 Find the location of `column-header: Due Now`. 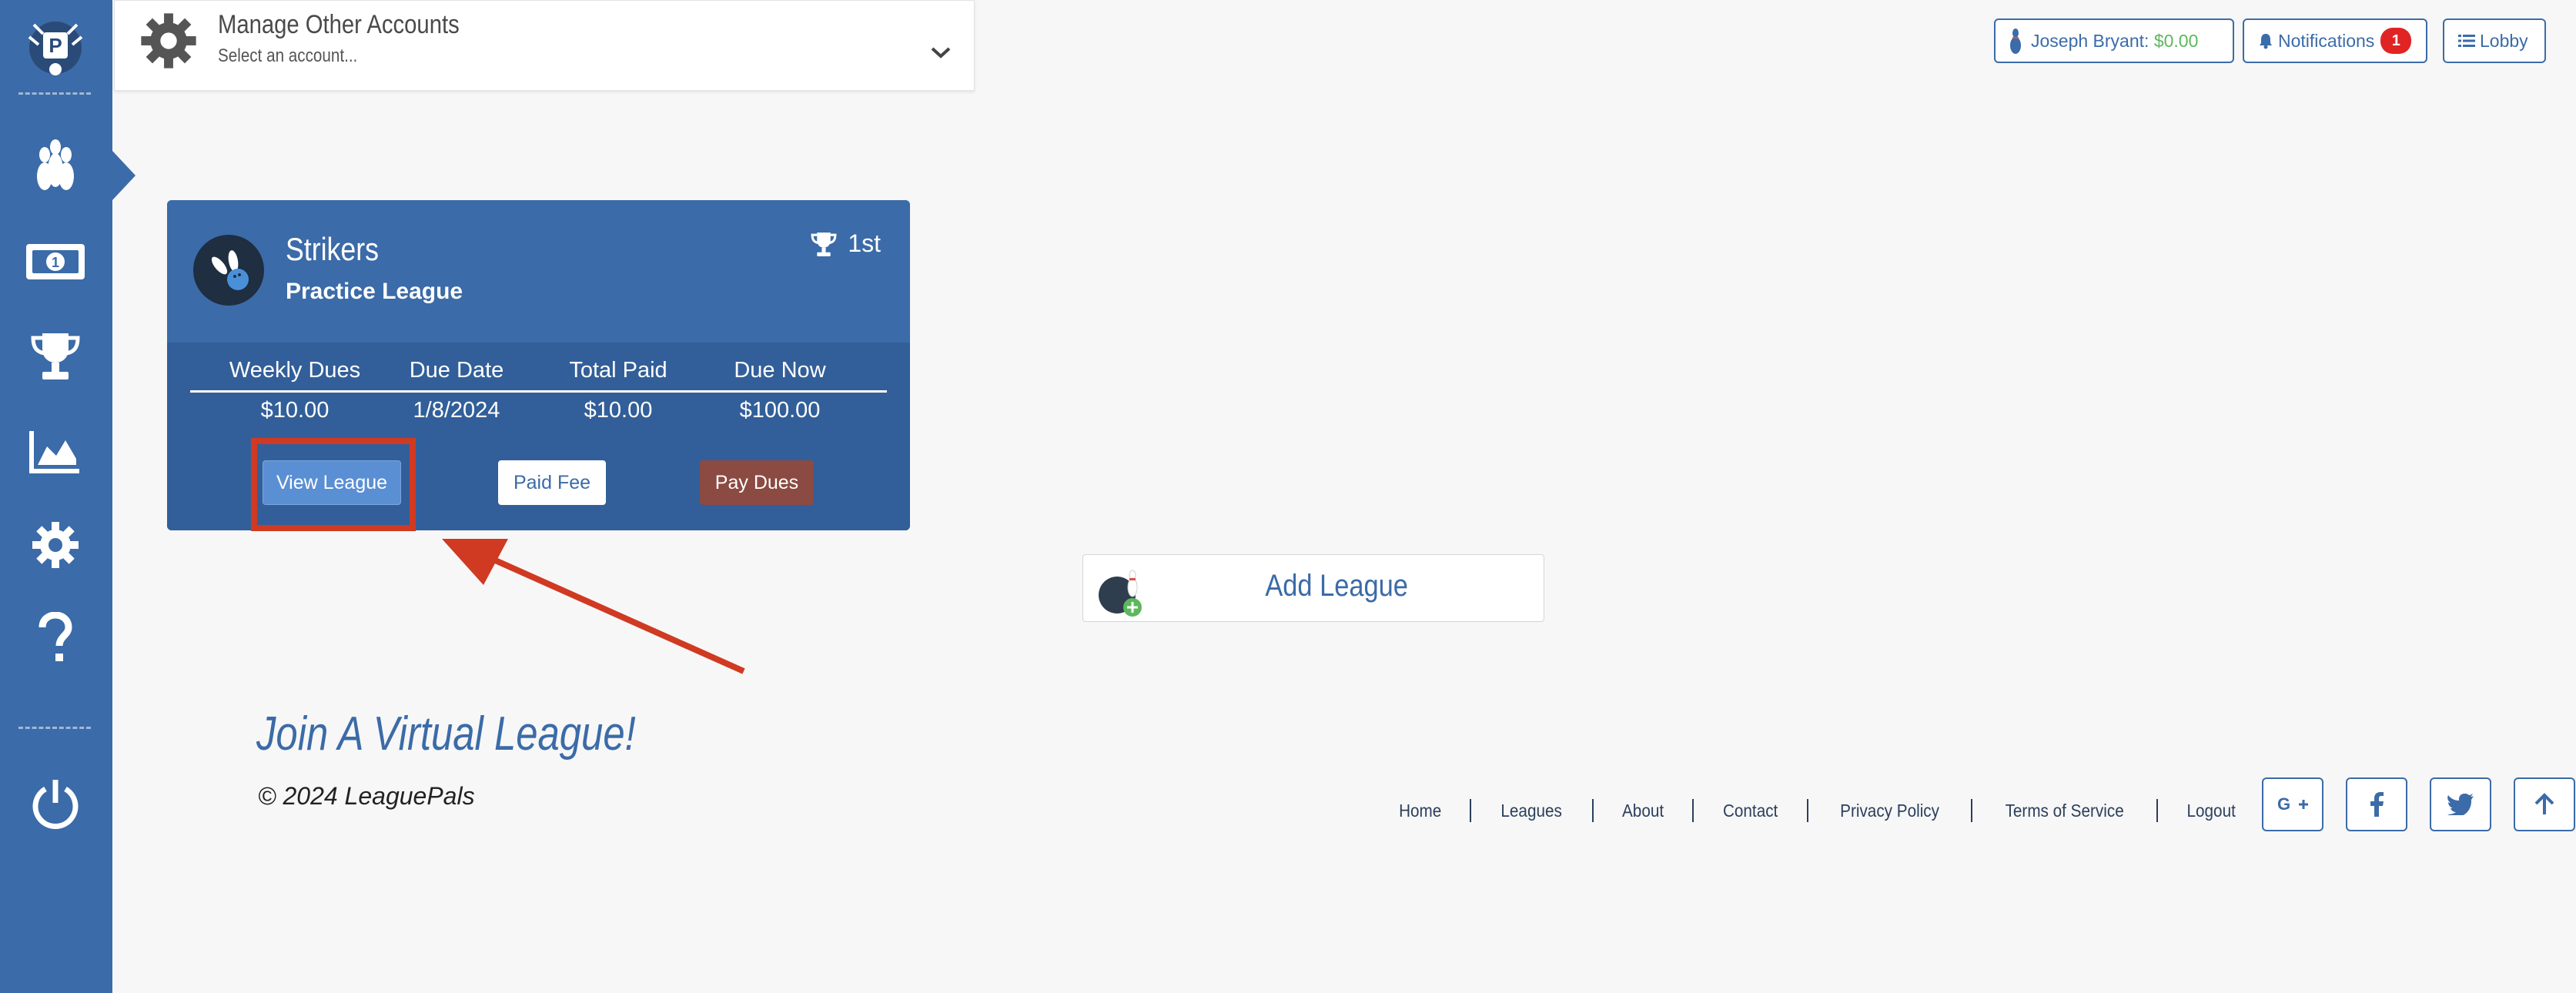

column-header: Due Now is located at coordinates (780, 370).